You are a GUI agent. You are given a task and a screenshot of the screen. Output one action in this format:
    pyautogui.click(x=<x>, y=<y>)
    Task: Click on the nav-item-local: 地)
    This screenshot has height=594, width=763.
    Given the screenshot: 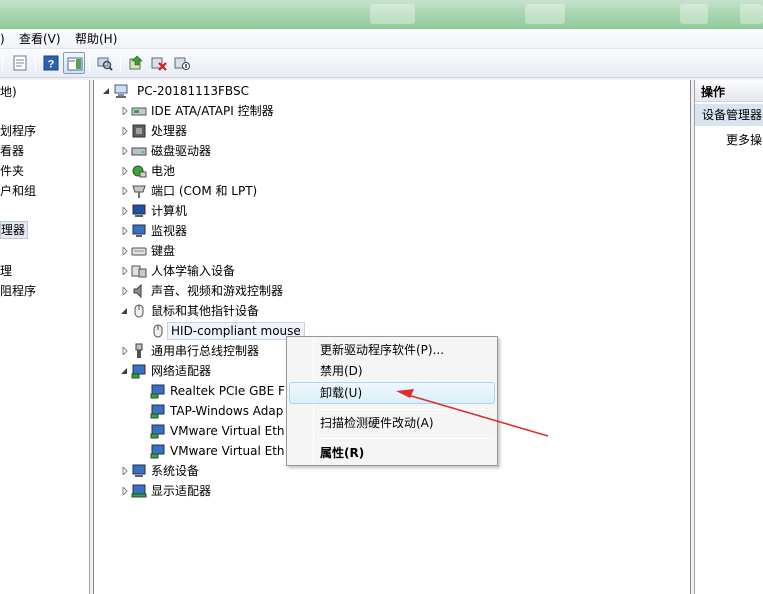 What is the action you would take?
    pyautogui.click(x=8, y=92)
    